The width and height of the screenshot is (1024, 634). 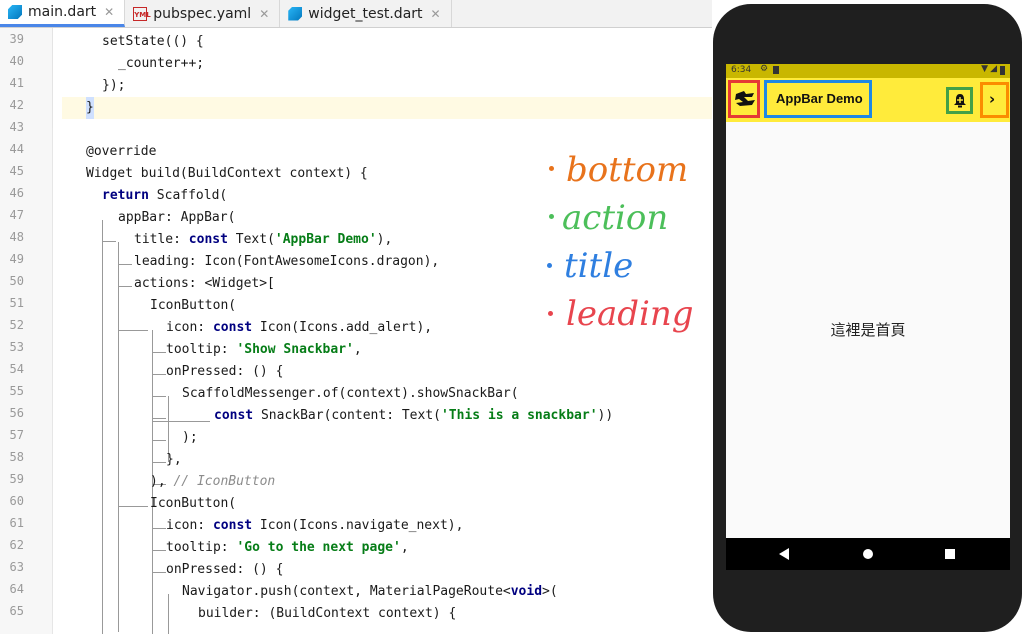 What do you see at coordinates (16, 369) in the screenshot?
I see `line-number: 54` at bounding box center [16, 369].